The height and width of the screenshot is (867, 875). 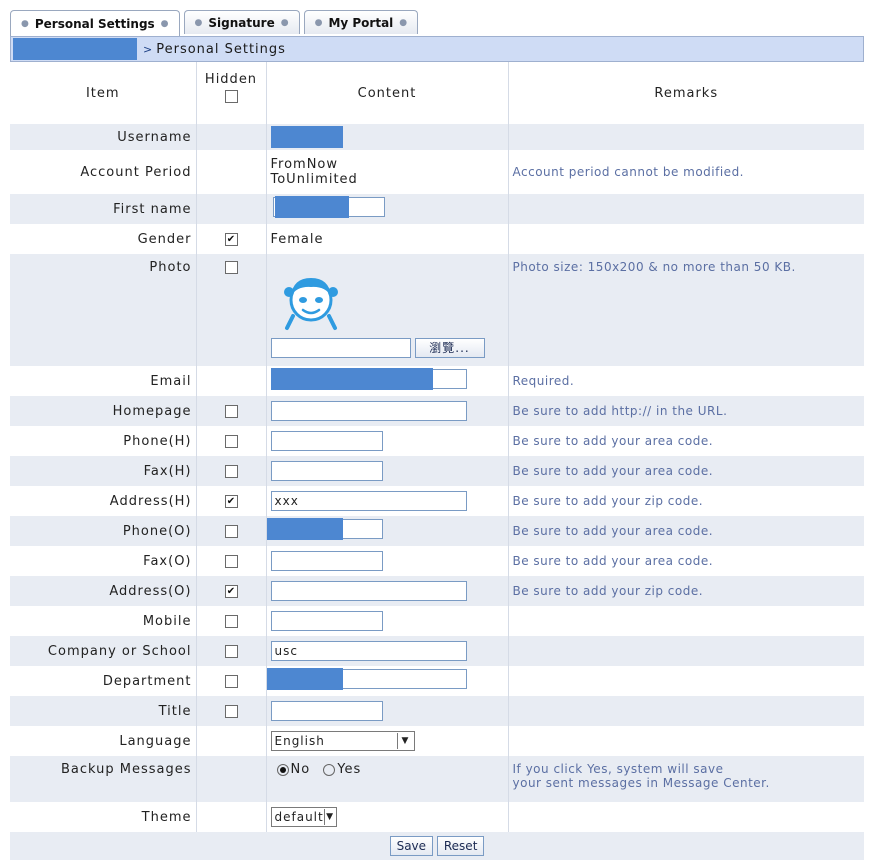 What do you see at coordinates (368, 651) in the screenshot?
I see `company-input: usc` at bounding box center [368, 651].